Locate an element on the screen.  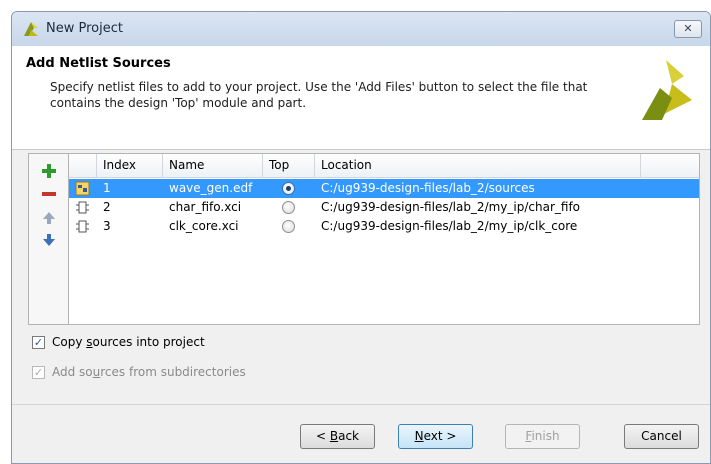
move-down-icon is located at coordinates (49, 240).